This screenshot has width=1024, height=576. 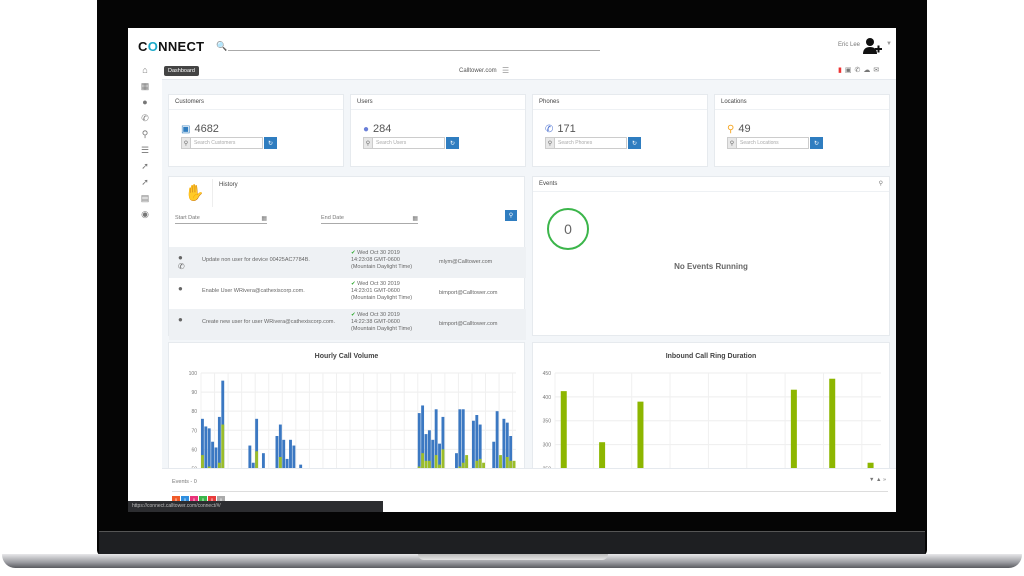 I want to click on domain-label: Calltower.com, so click(x=478, y=71).